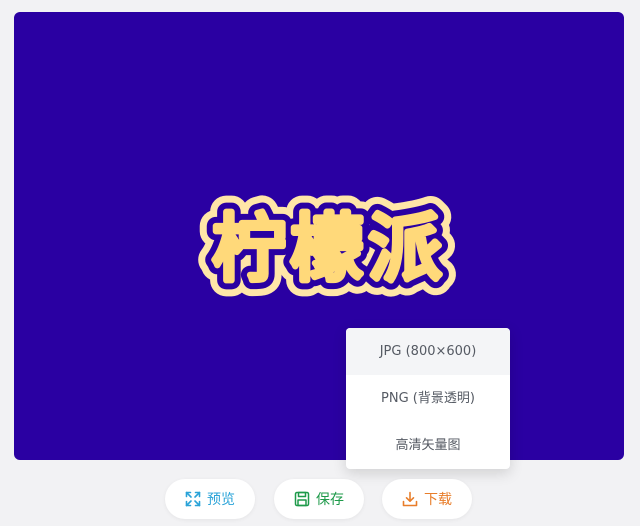 The image size is (640, 526). What do you see at coordinates (428, 351) in the screenshot?
I see `menu-item-jpg: JPG (800×600)` at bounding box center [428, 351].